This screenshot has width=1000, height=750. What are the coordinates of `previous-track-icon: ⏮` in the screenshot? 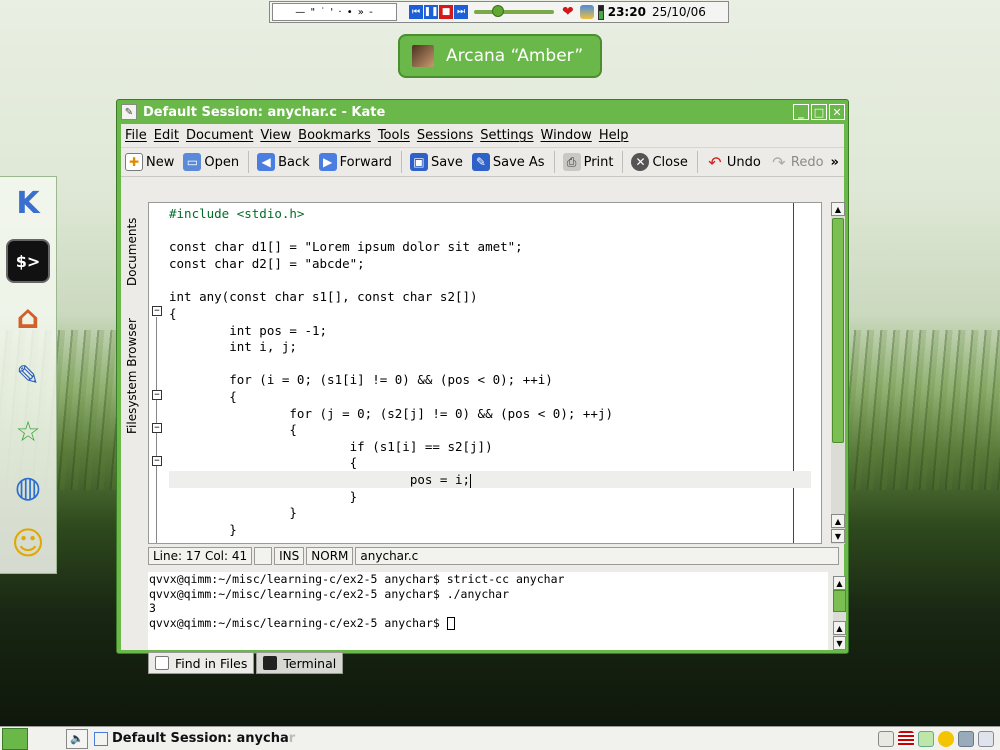 It's located at (416, 12).